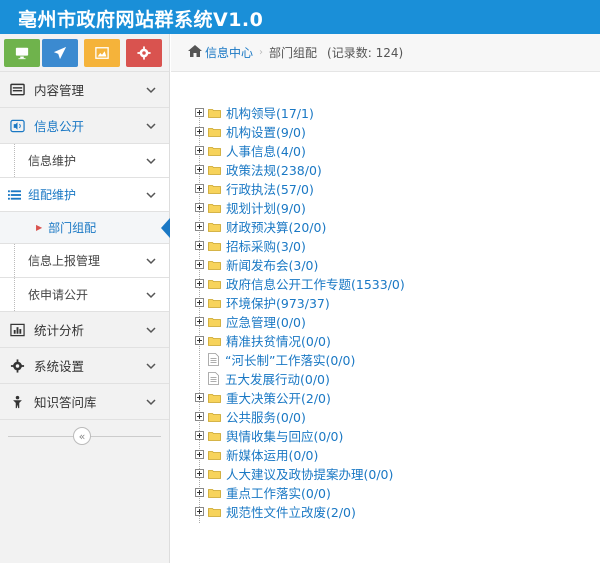 The height and width of the screenshot is (563, 600). Describe the element at coordinates (84, 402) in the screenshot. I see `nav-knowledge: 知识答问库` at that location.